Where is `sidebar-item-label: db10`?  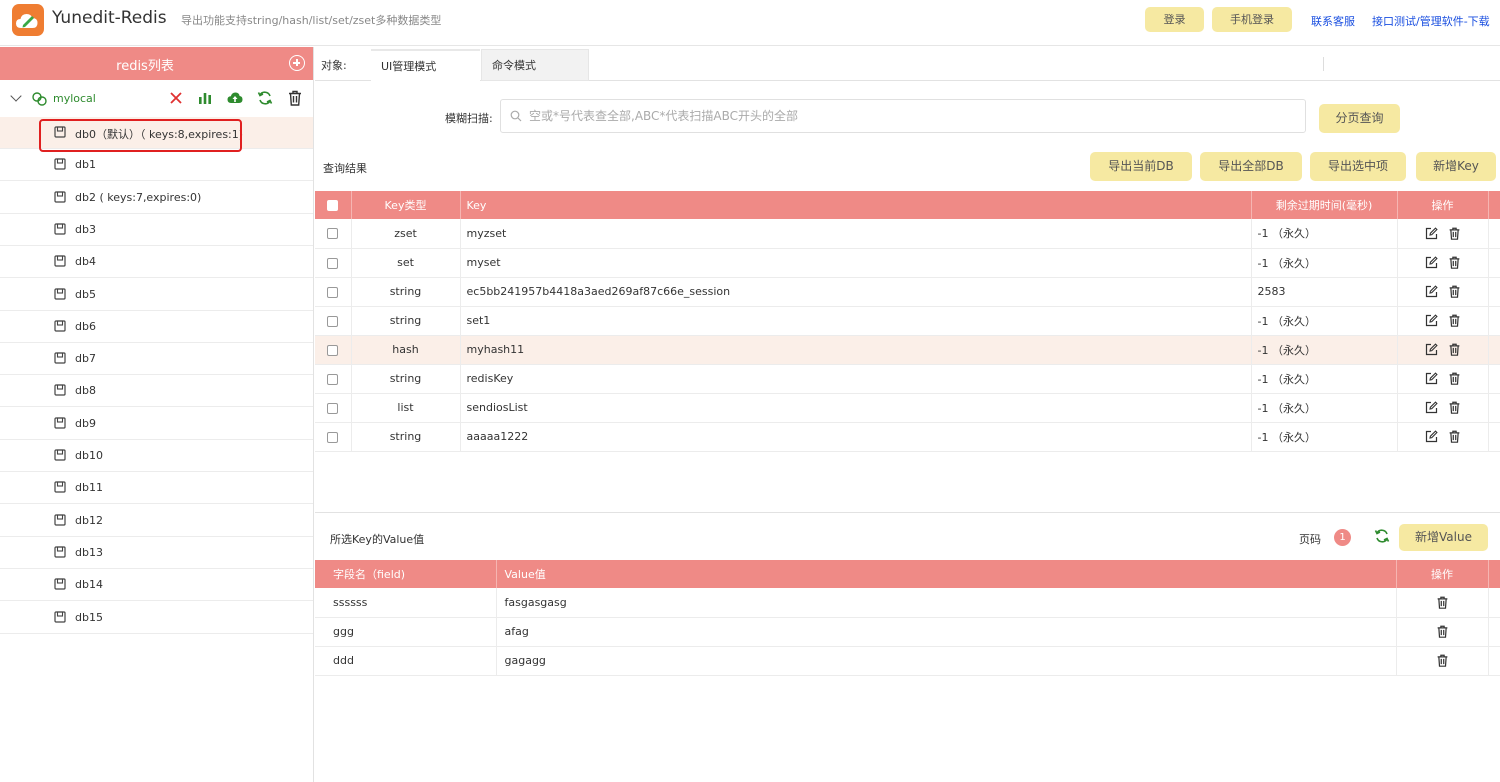 sidebar-item-label: db10 is located at coordinates (89, 455).